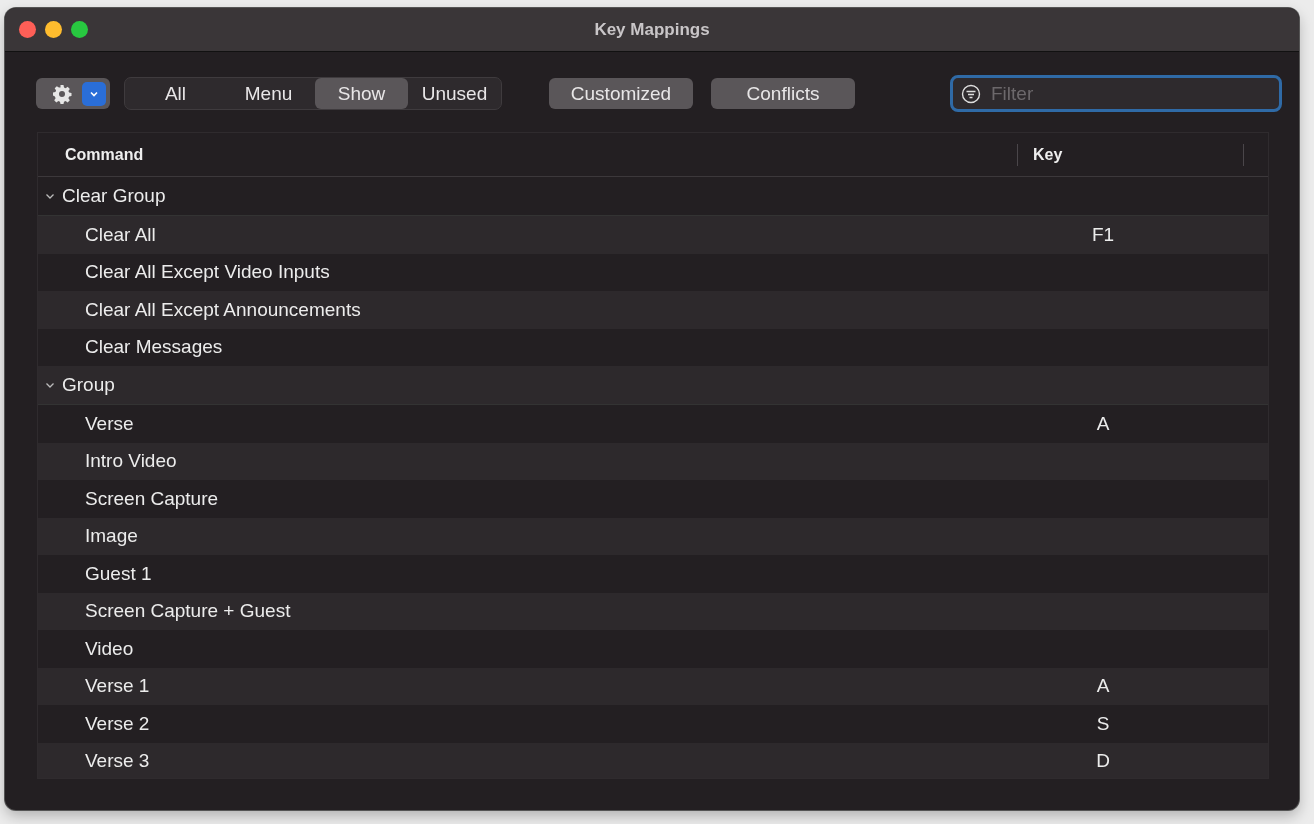 Image resolution: width=1314 pixels, height=824 pixels. I want to click on toggle-button: Customized, so click(621, 93).